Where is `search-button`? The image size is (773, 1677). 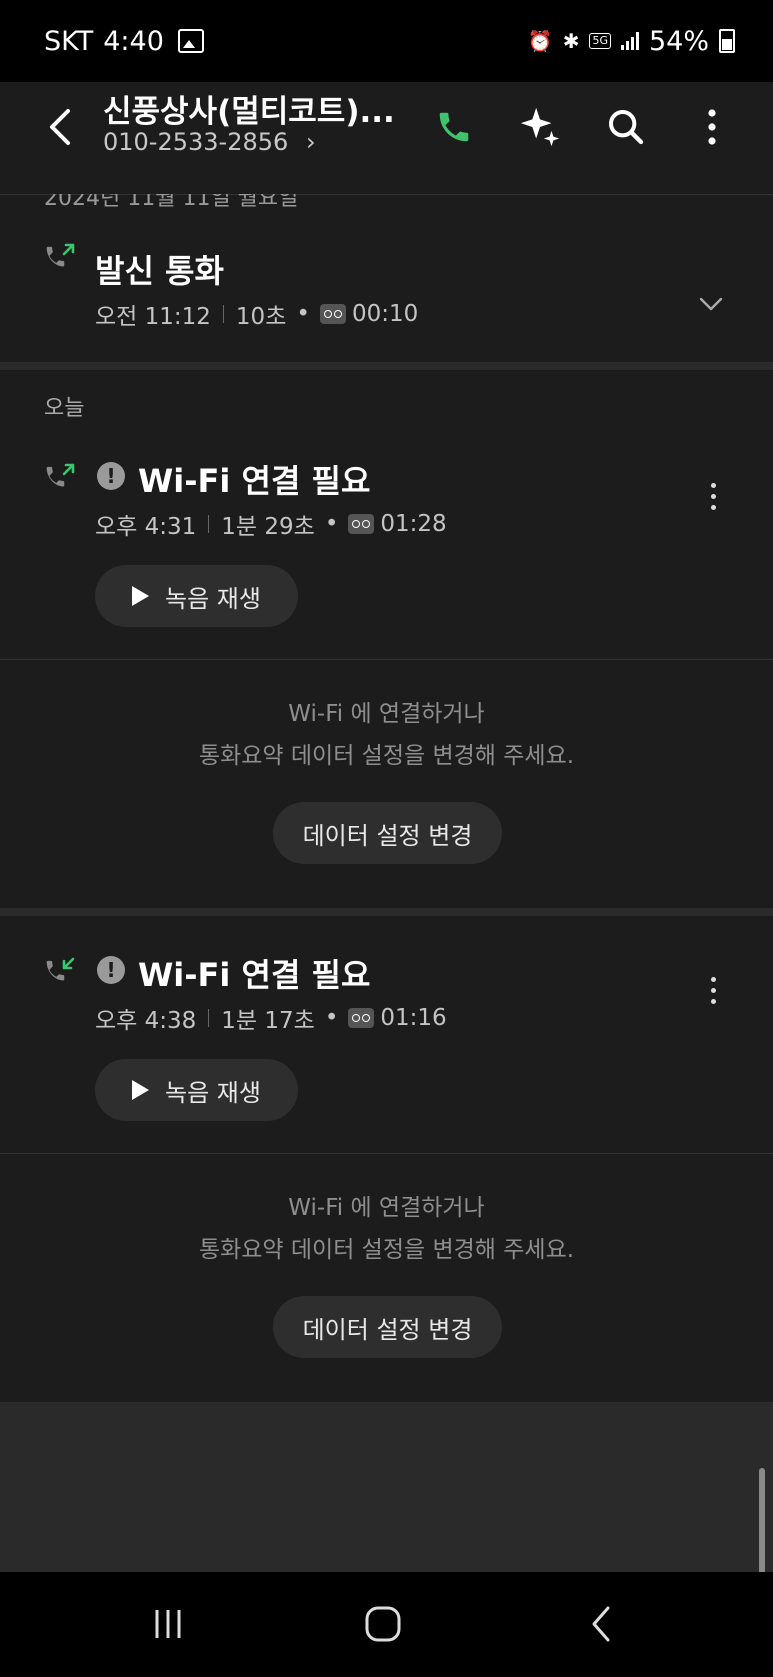
search-button is located at coordinates (626, 127).